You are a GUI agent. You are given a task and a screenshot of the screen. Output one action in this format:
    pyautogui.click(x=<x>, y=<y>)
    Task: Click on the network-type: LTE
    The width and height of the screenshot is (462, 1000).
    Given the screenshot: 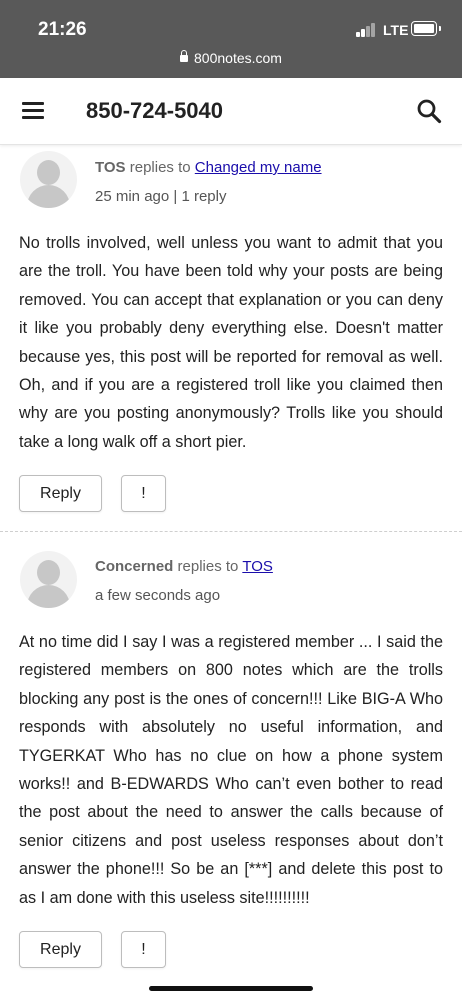 What is the action you would take?
    pyautogui.click(x=396, y=30)
    